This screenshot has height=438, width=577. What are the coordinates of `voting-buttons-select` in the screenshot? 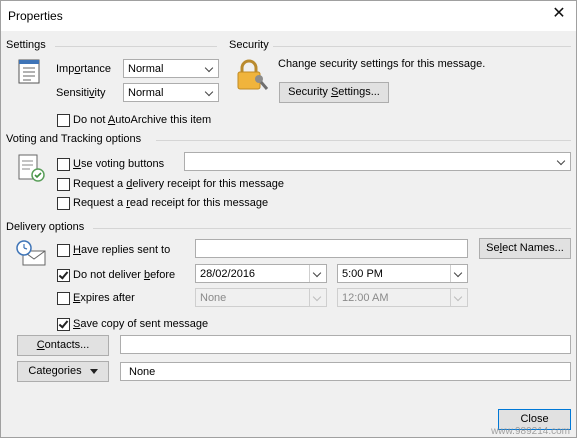 It's located at (377, 161).